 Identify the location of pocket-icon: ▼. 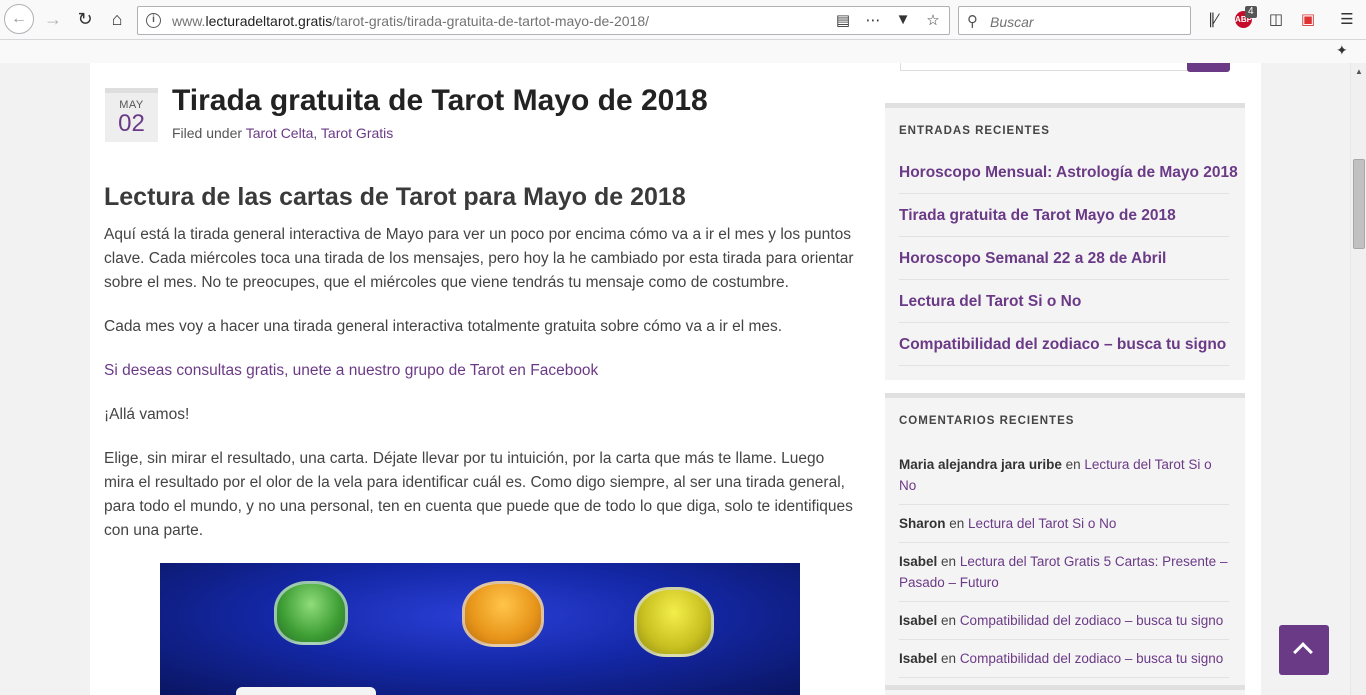
(903, 20).